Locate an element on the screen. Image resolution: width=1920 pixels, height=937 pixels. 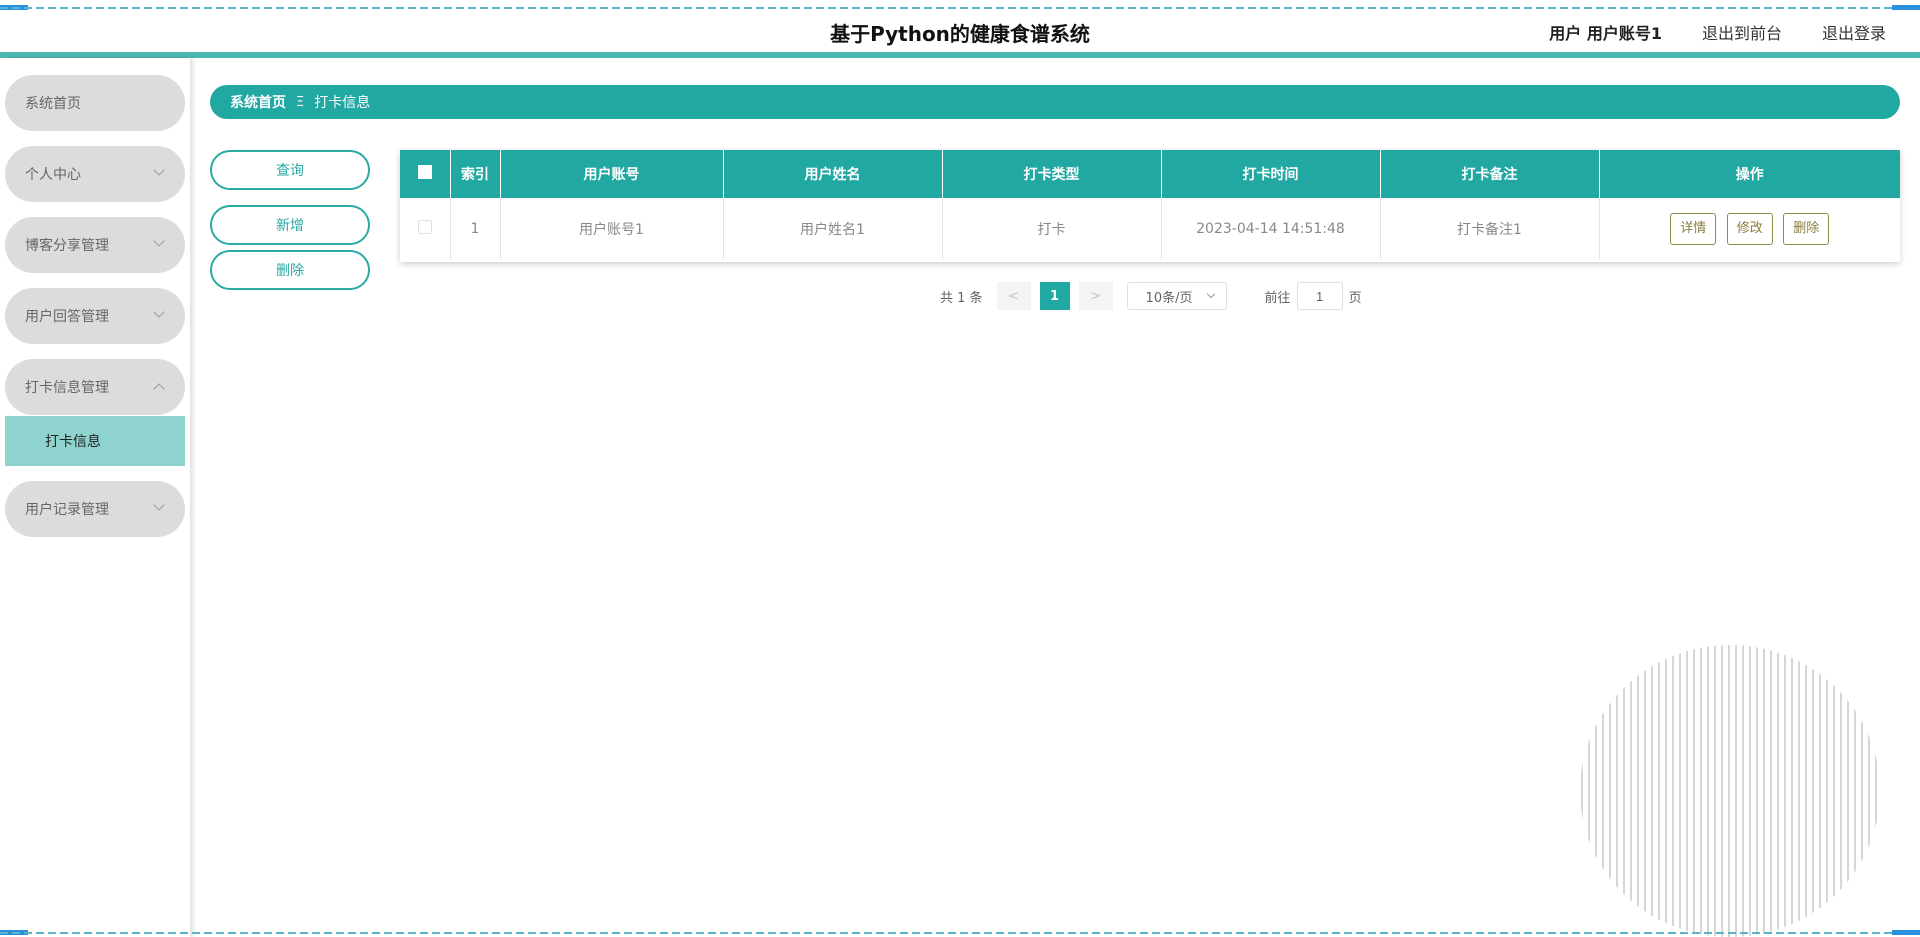
table-header-row: 索引 用户账号 用户姓名 打卡类型 打卡时间 打卡备注 操作 is located at coordinates (1150, 174).